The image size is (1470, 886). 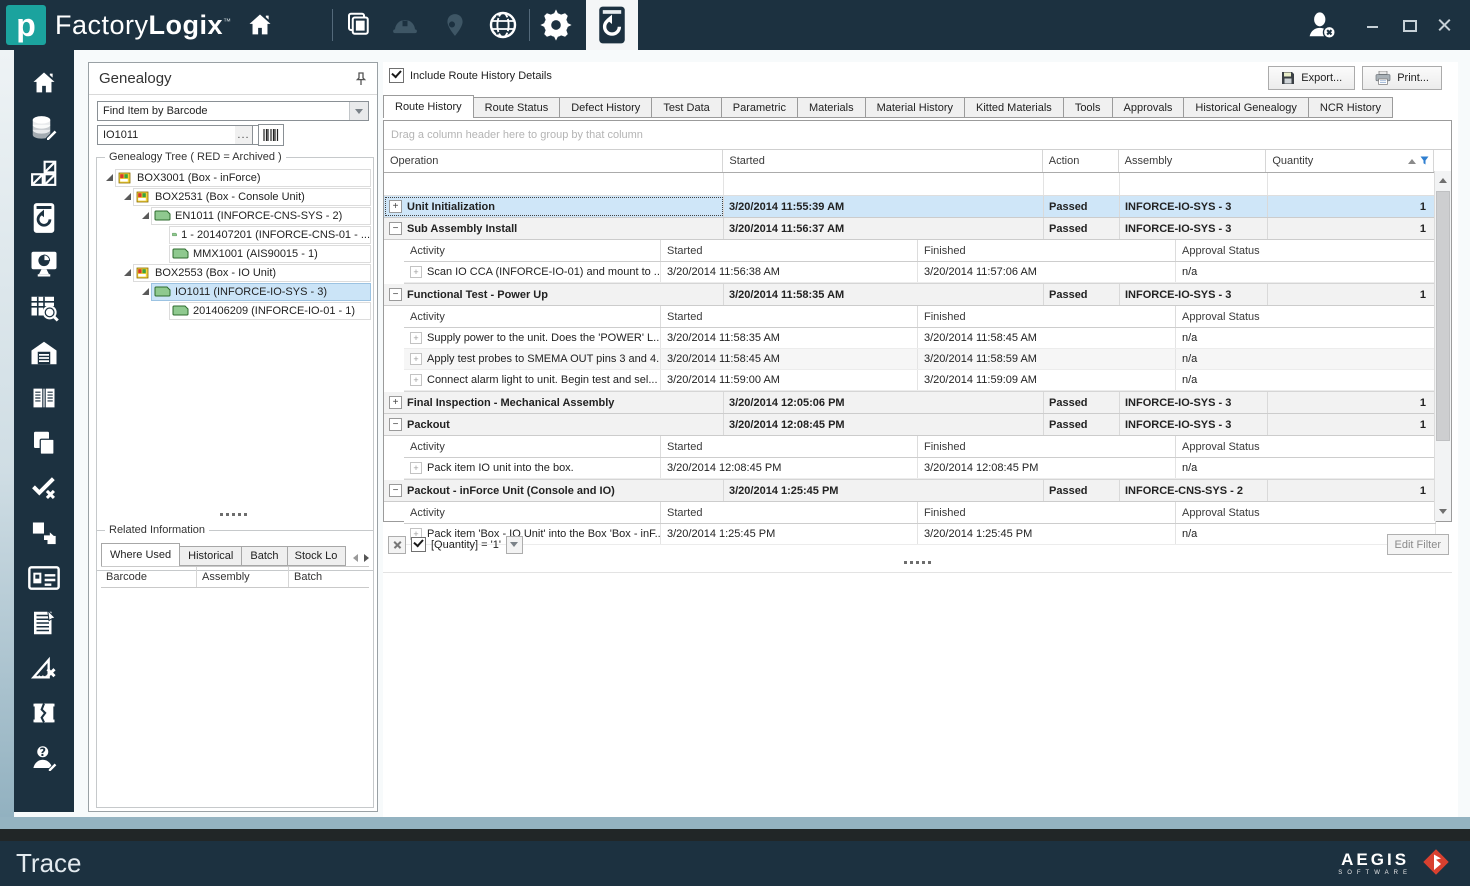 What do you see at coordinates (405, 25) in the screenshot?
I see `hardhat-icon` at bounding box center [405, 25].